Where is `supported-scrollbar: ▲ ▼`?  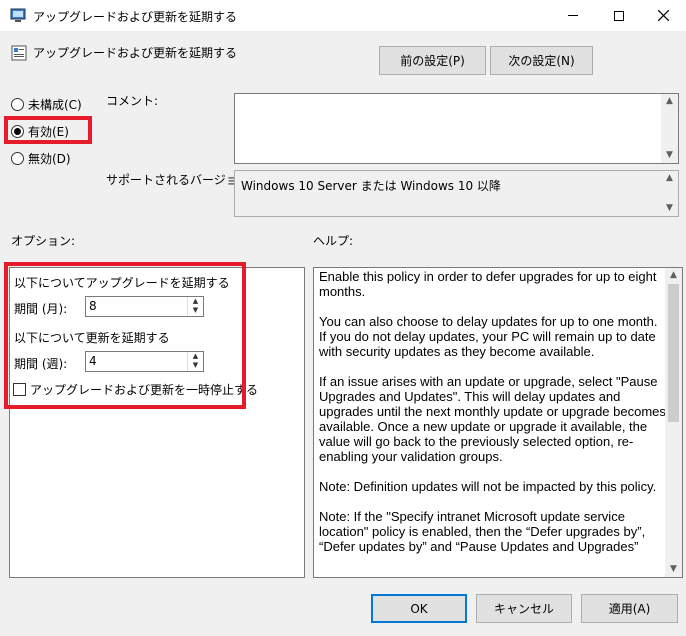 supported-scrollbar: ▲ ▼ is located at coordinates (669, 193).